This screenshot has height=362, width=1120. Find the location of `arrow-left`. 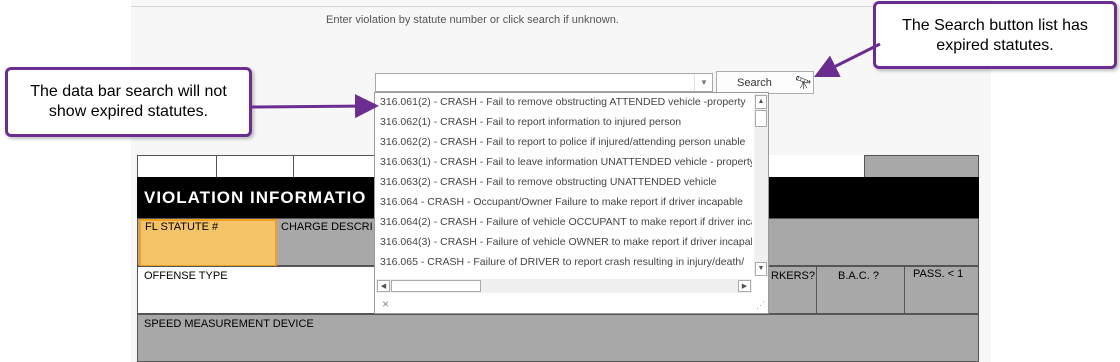

arrow-left is located at coordinates (315, 106).